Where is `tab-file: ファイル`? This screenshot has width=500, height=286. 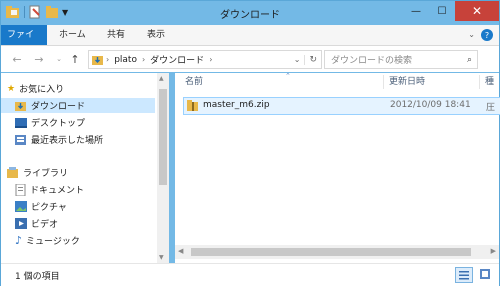 tab-file: ファイル is located at coordinates (24, 42).